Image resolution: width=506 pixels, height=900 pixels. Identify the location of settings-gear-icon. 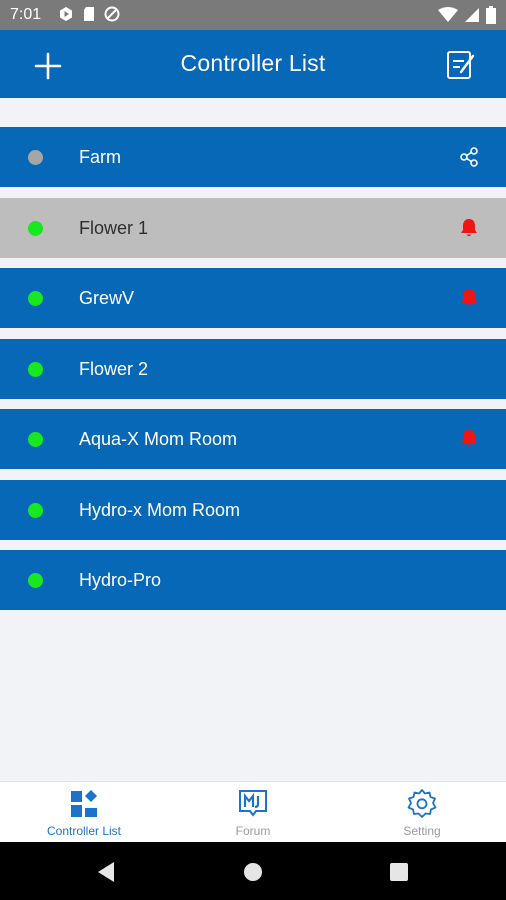
(422, 803).